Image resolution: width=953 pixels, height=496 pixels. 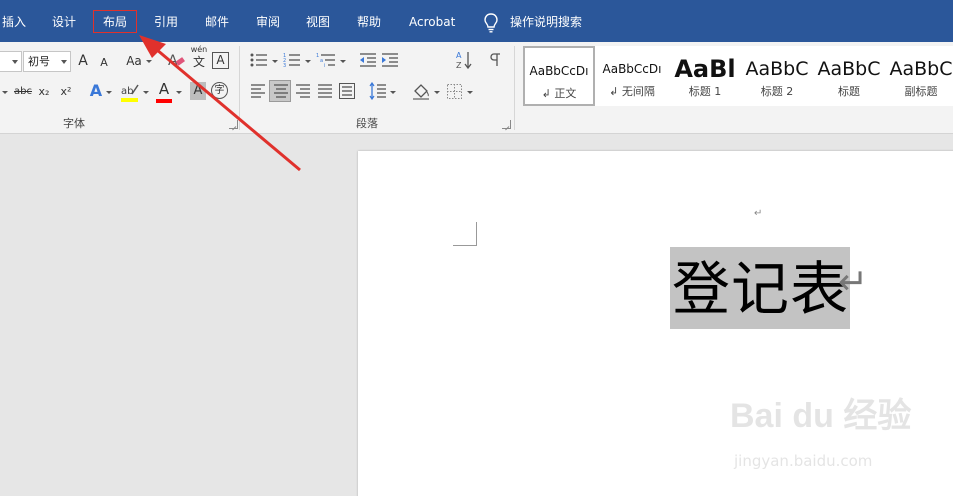 What do you see at coordinates (437, 92) in the screenshot?
I see `shading-dropdown-icon` at bounding box center [437, 92].